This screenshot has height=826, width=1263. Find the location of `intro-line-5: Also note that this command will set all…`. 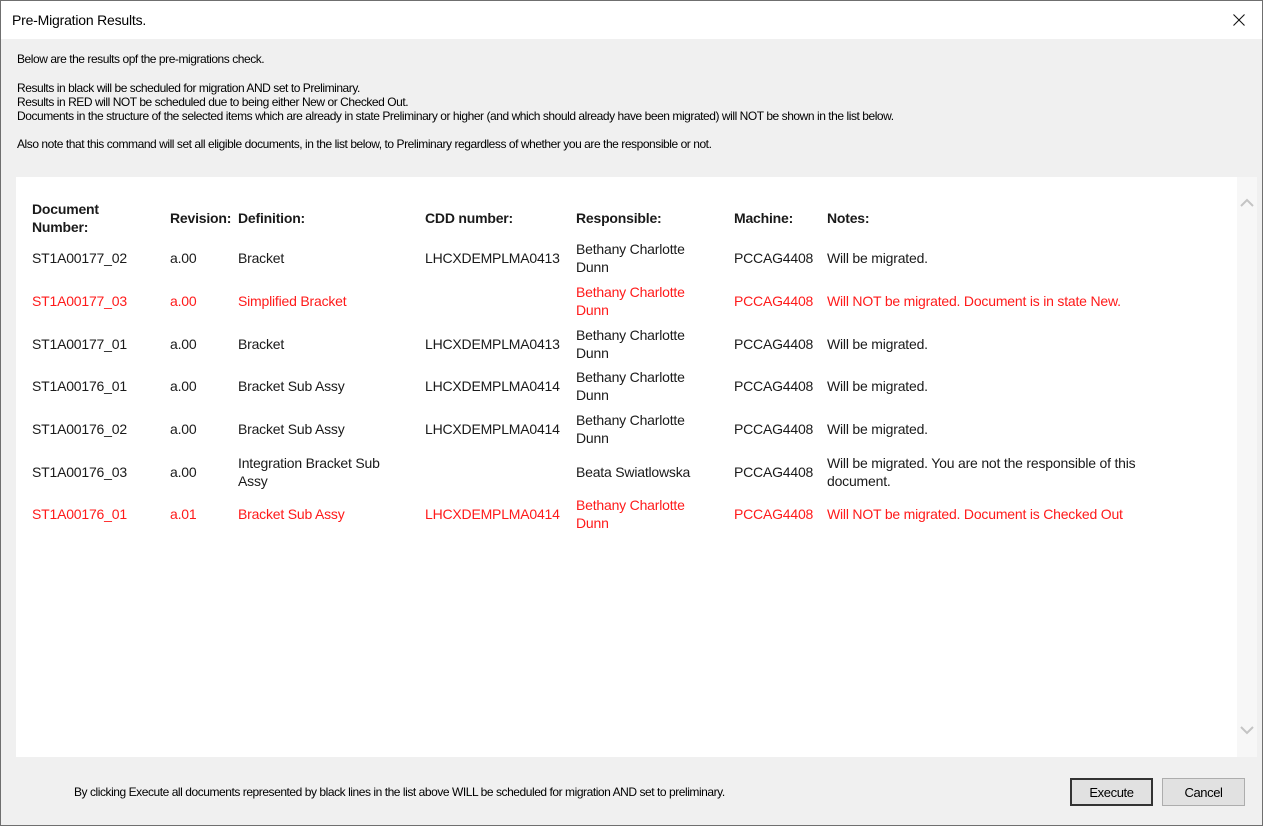

intro-line-5: Also note that this command will set all… is located at coordinates (364, 144).